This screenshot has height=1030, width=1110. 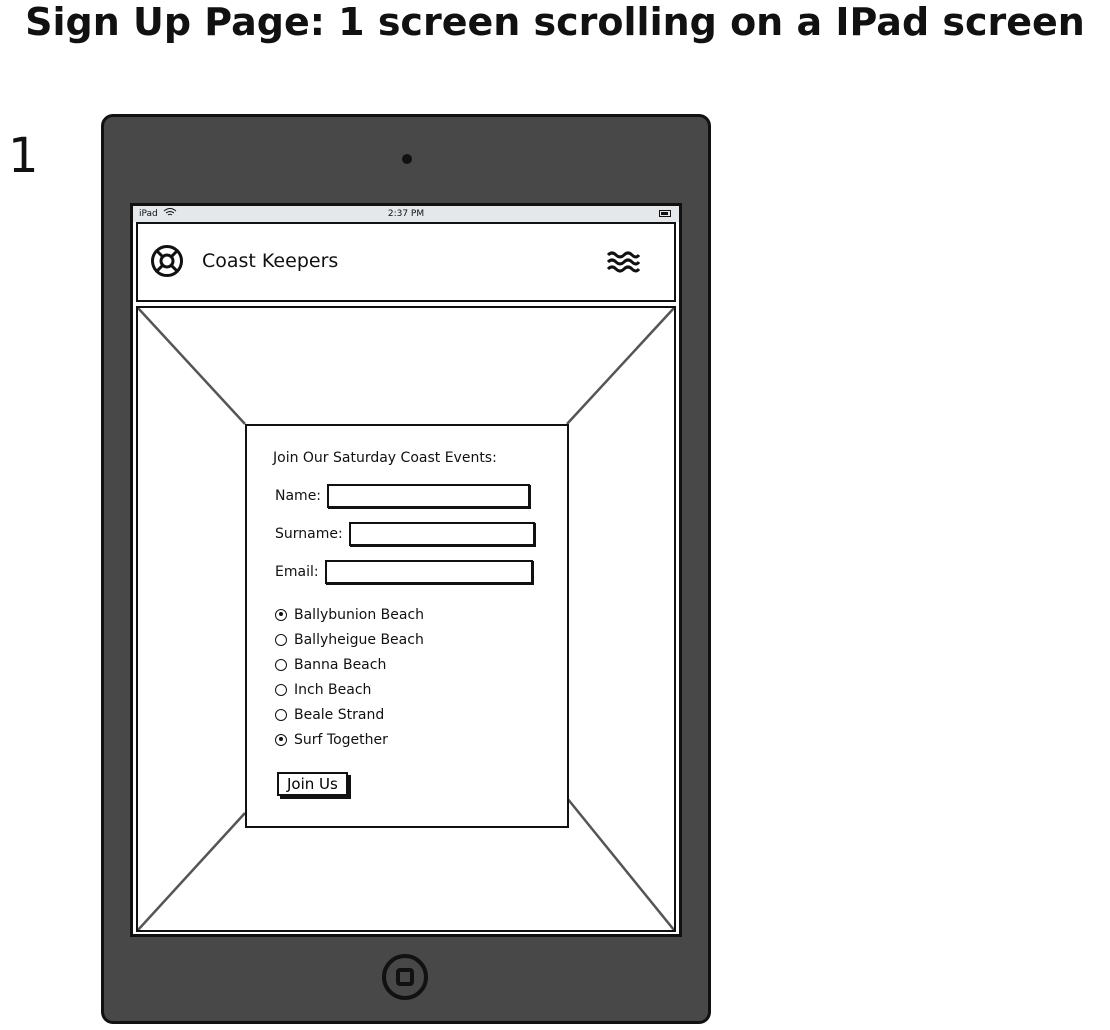 I want to click on status-bar: iPad 2:37 PM, so click(x=406, y=214).